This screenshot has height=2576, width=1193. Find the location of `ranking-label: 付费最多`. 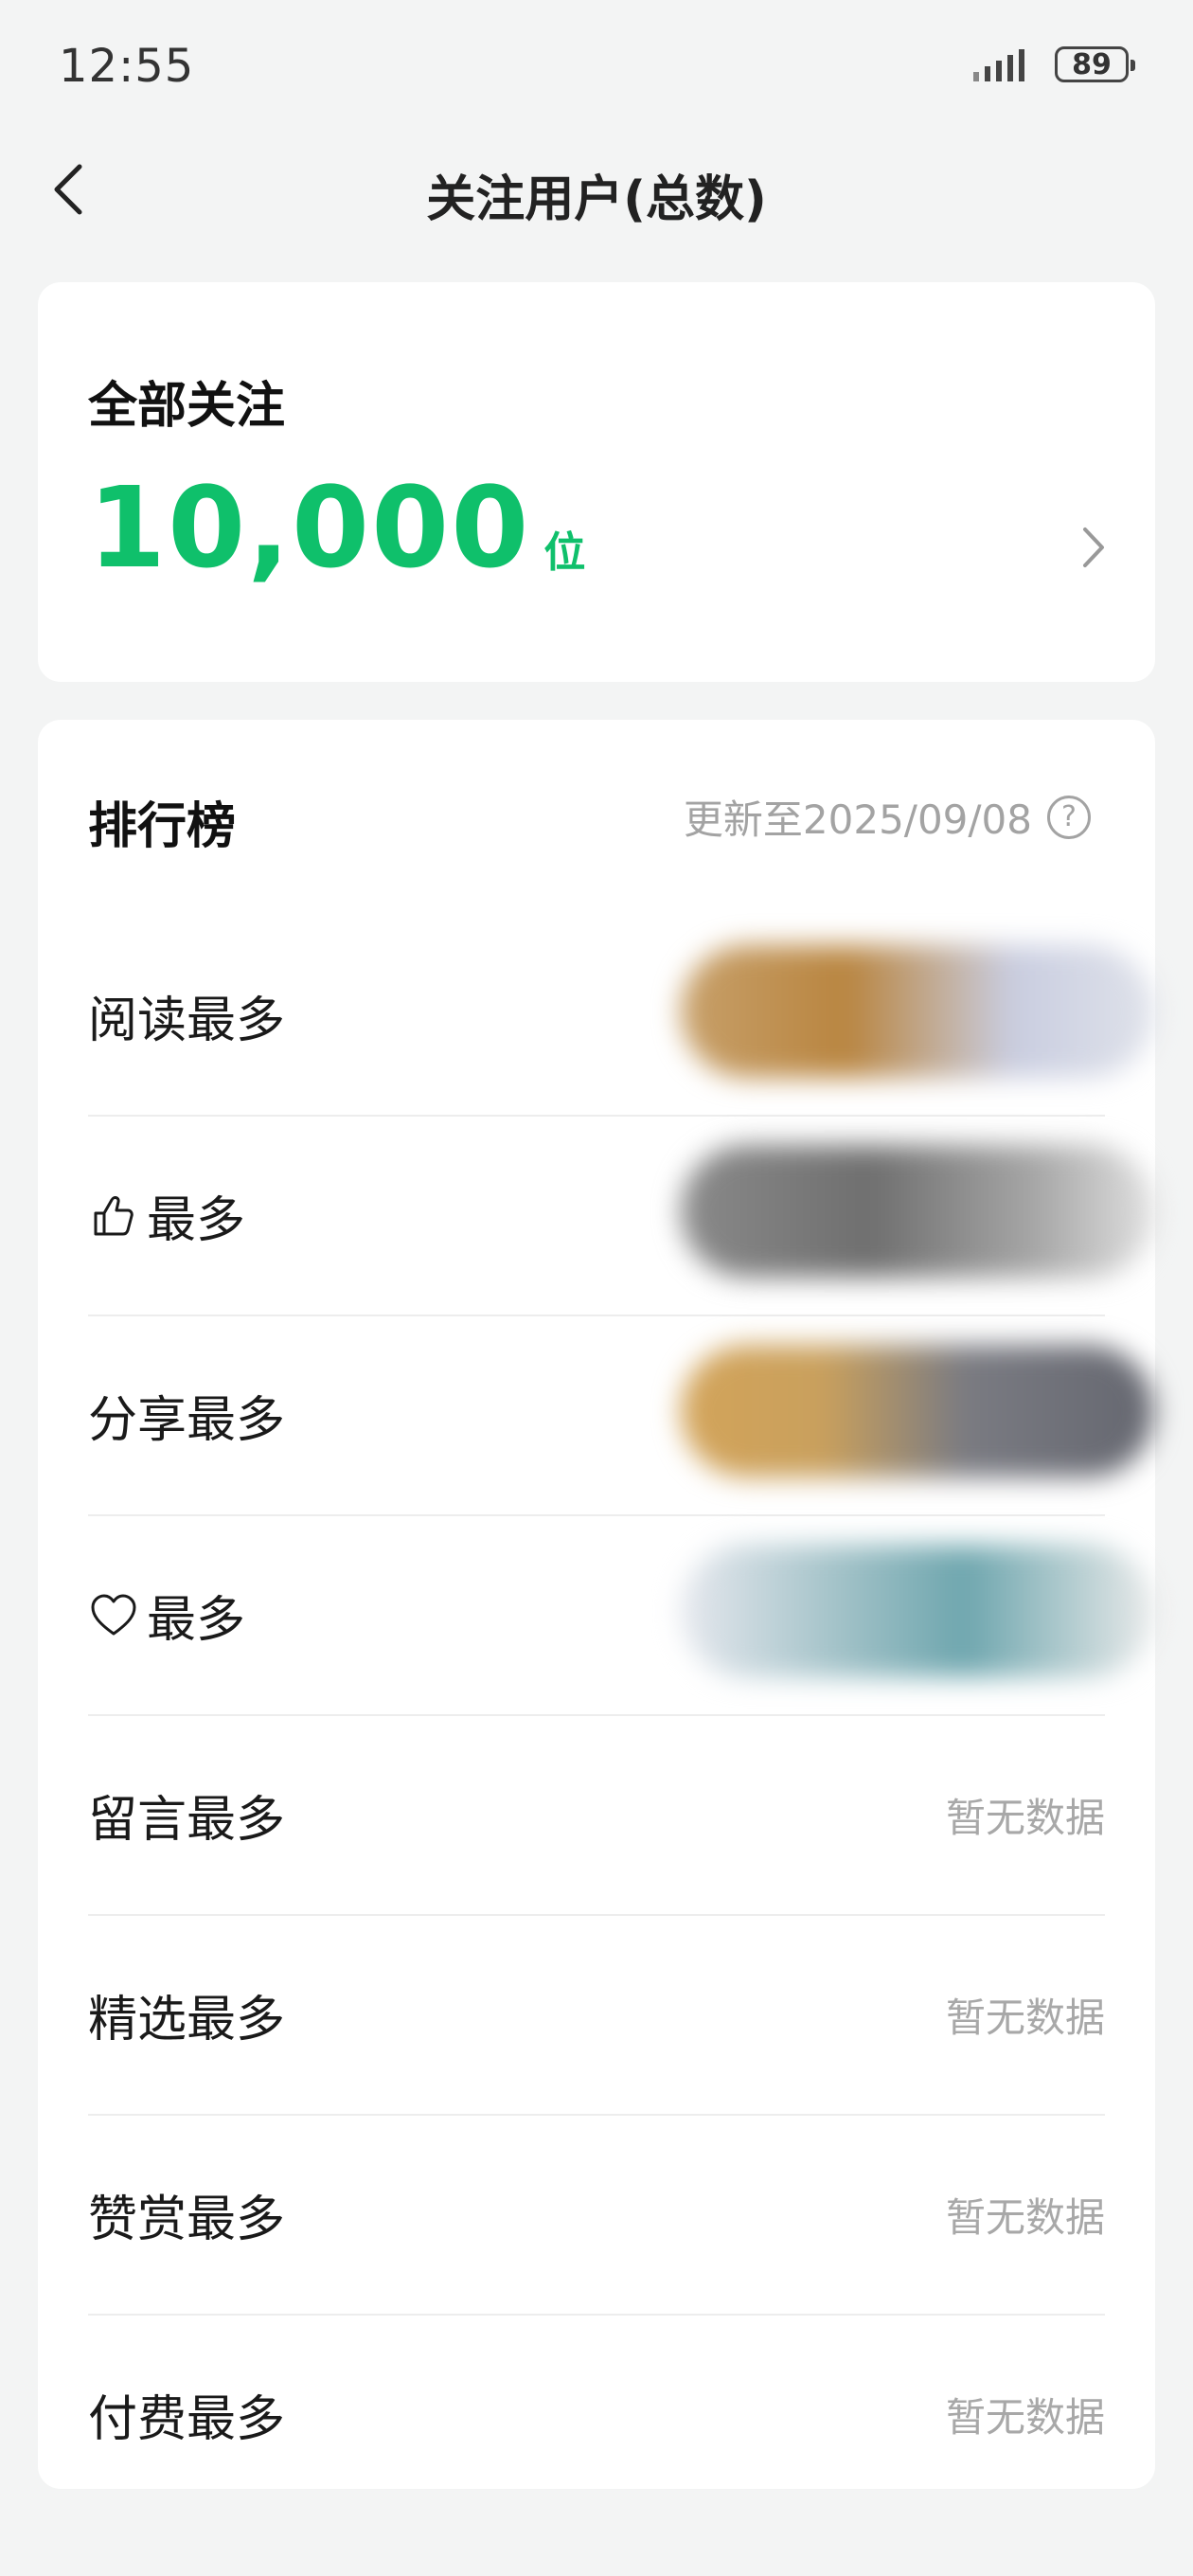

ranking-label: 付费最多 is located at coordinates (186, 2414).